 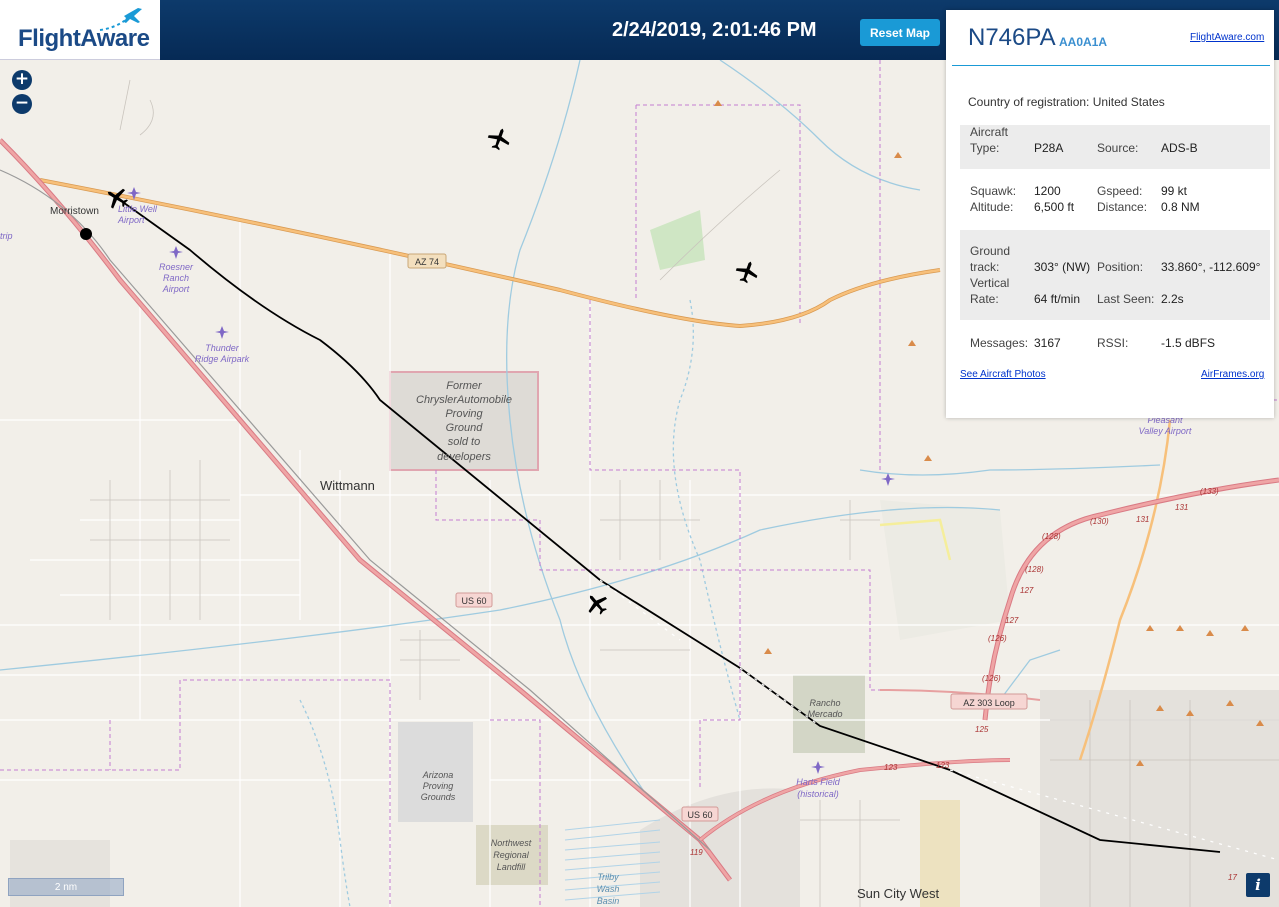 What do you see at coordinates (984, 299) in the screenshot?
I see `vertical-rate-label-2: Rate:` at bounding box center [984, 299].